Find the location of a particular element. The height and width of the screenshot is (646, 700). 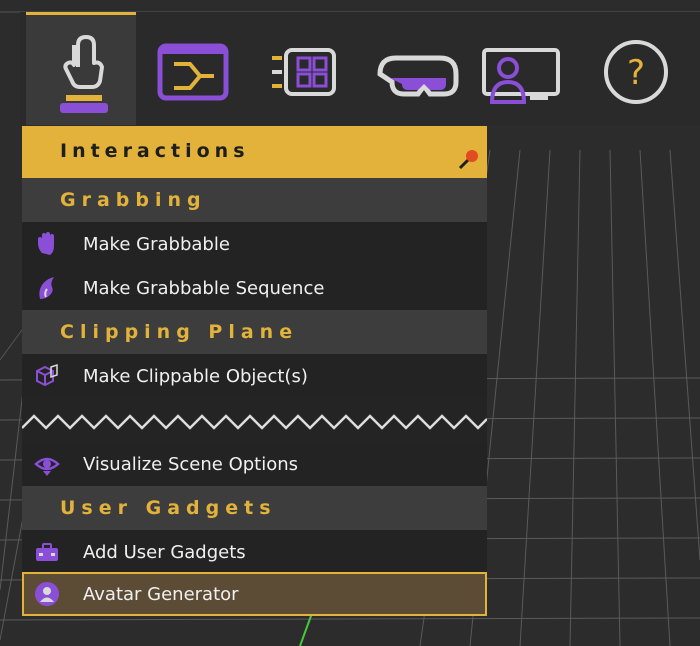

section-grabbing: Grabbing is located at coordinates (254, 200).